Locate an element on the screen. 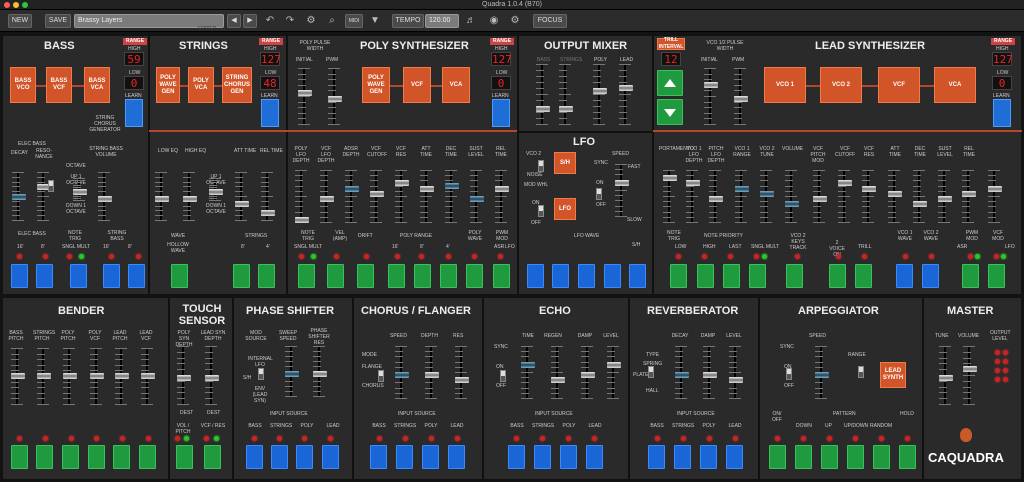  settings-icon: ⚙ is located at coordinates (311, 21).